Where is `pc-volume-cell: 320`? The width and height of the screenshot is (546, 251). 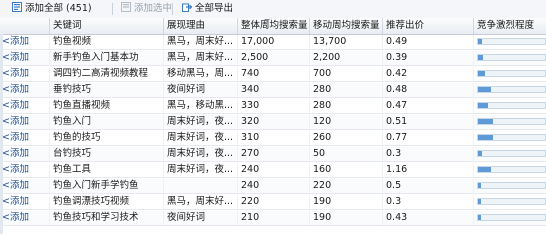 pc-volume-cell: 320 is located at coordinates (274, 122).